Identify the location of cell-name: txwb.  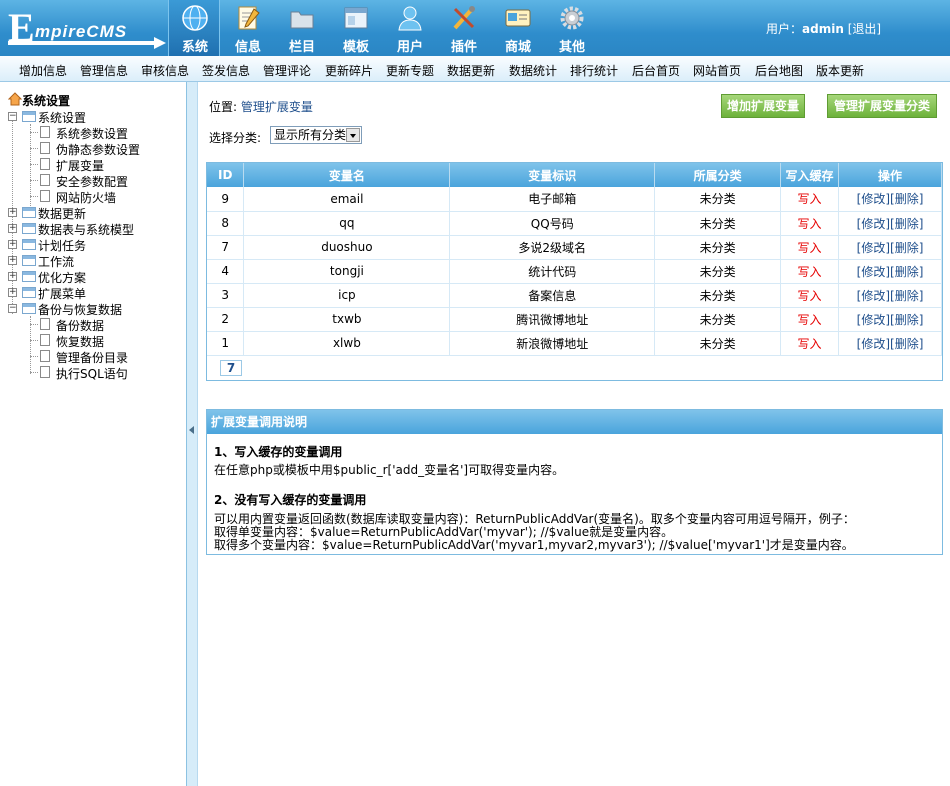
(347, 319).